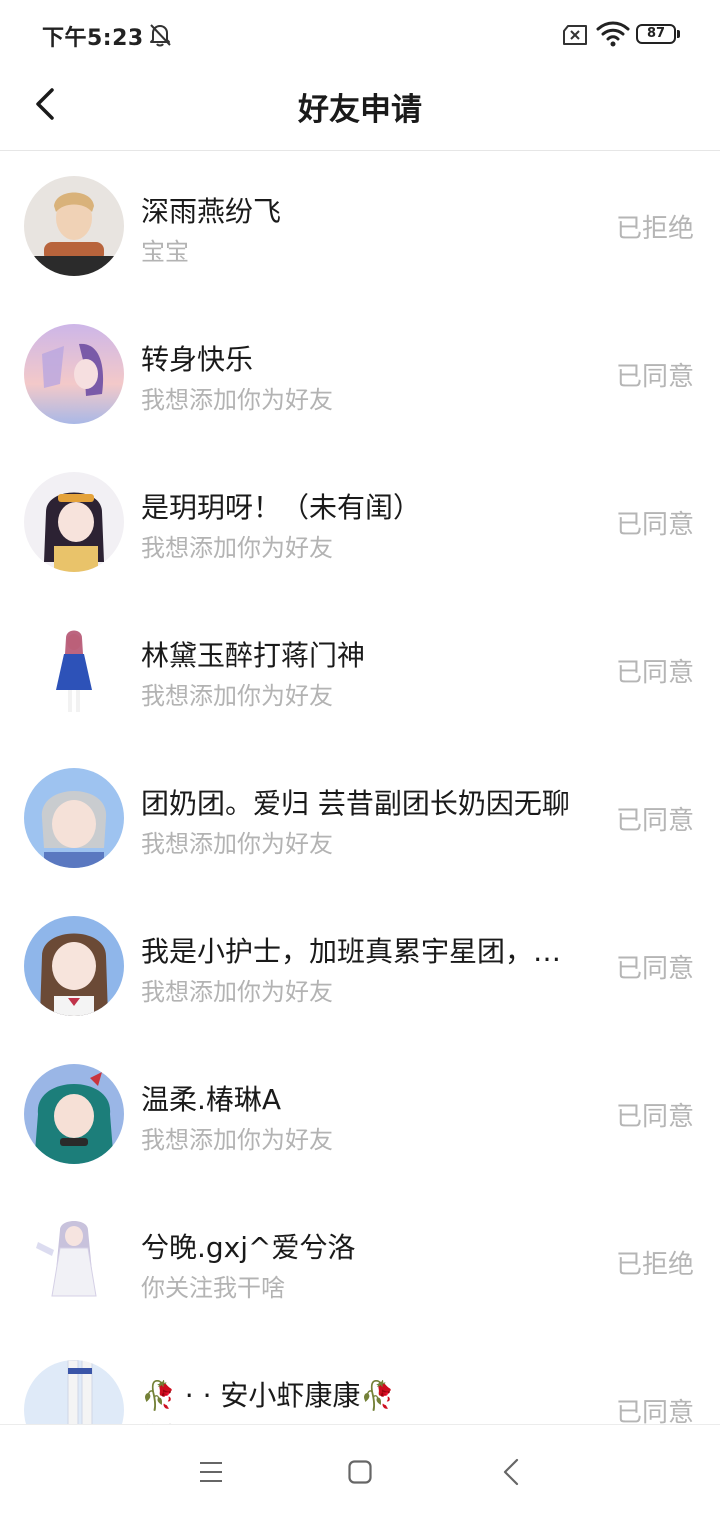 The height and width of the screenshot is (1521, 720). I want to click on home-square-icon, so click(360, 1472).